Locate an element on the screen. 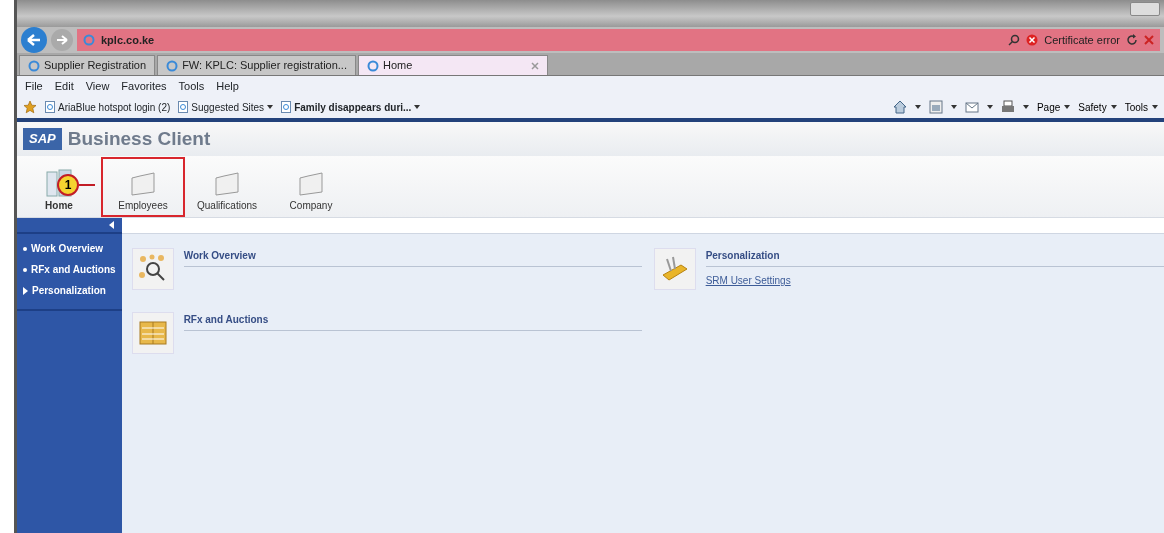 Image resolution: width=1164 pixels, height=533 pixels. sap-logo: SAP is located at coordinates (42, 139).